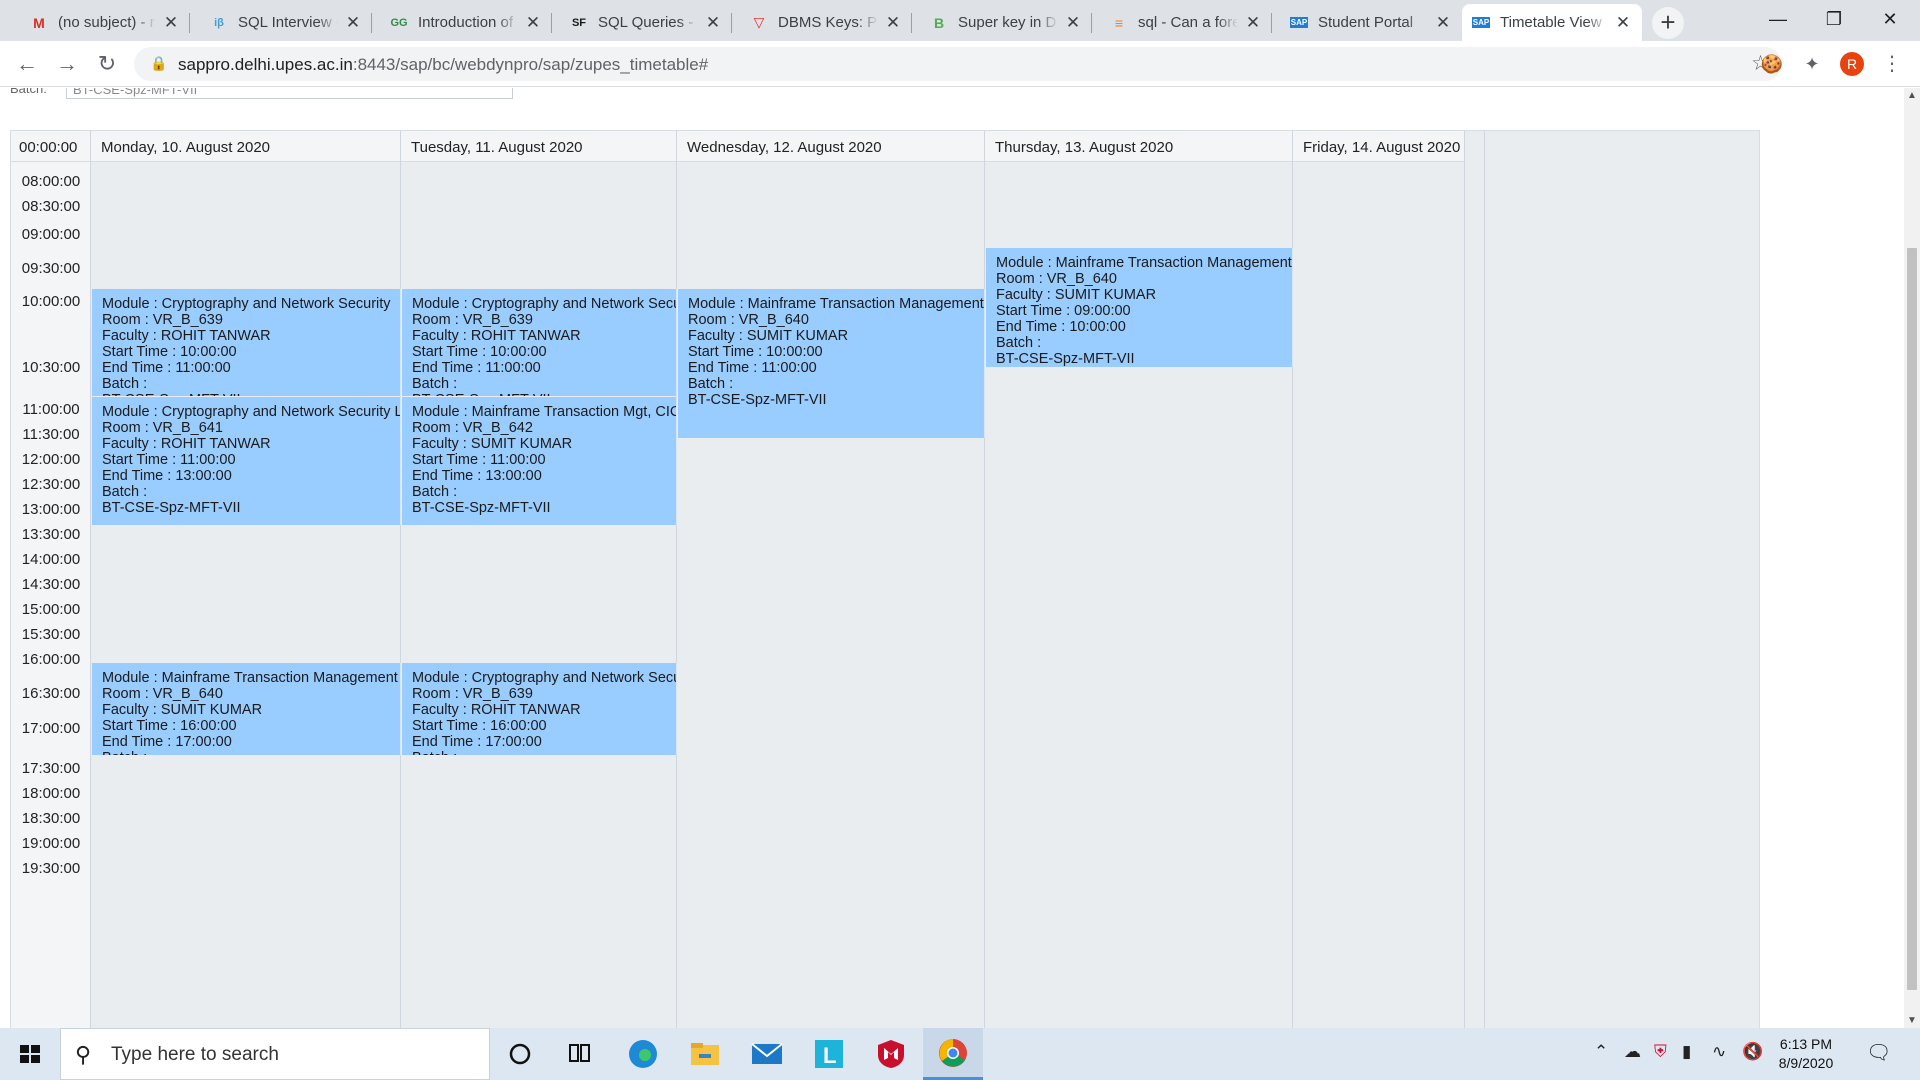  What do you see at coordinates (50, 146) in the screenshot?
I see `time-column-header: 00:00:00` at bounding box center [50, 146].